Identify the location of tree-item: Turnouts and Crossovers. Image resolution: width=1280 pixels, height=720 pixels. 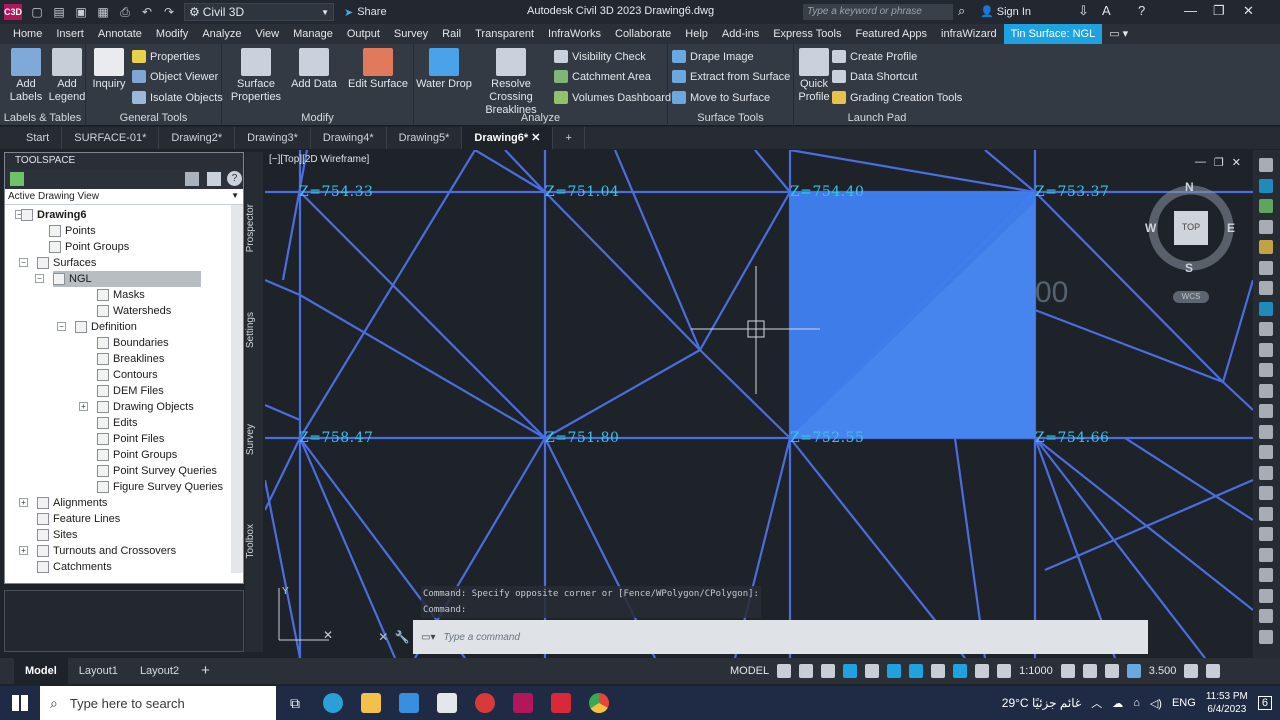
(106, 551).